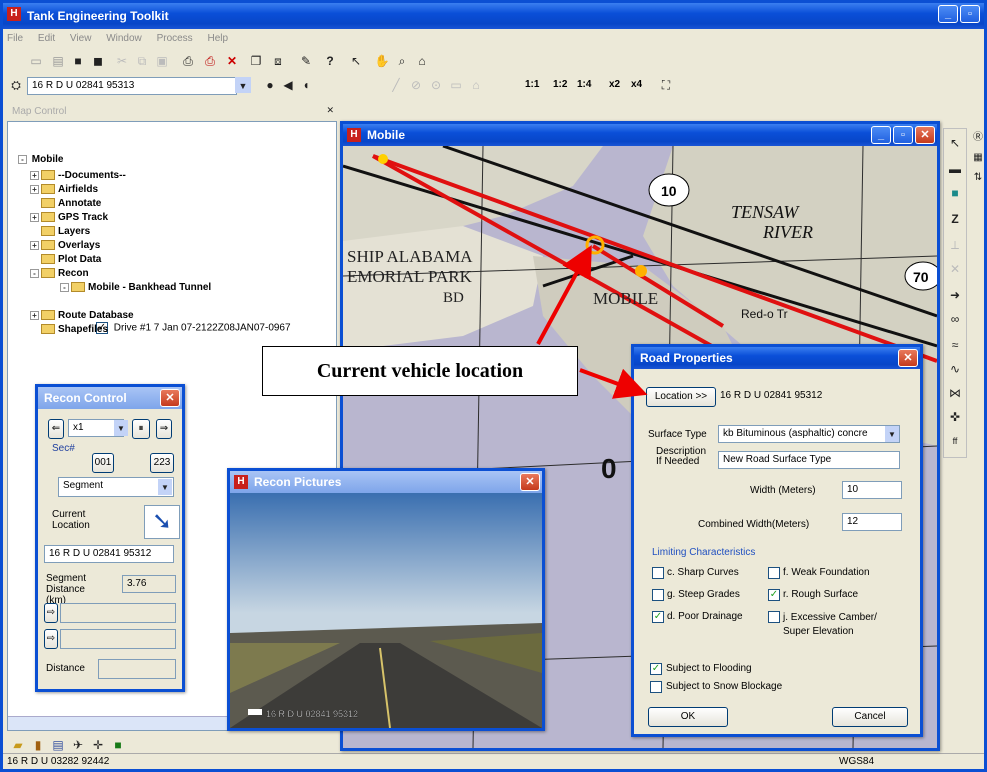 The image size is (987, 772). Describe the element at coordinates (58, 744) in the screenshot. I see `layers-tool-icon: ▤` at that location.